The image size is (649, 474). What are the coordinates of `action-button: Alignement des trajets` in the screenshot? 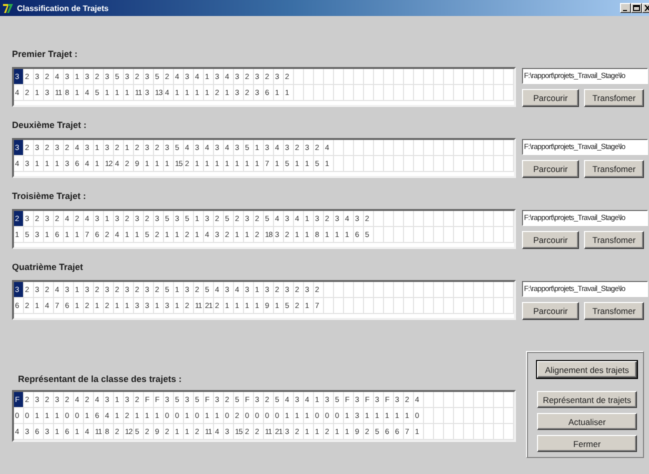 It's located at (587, 369).